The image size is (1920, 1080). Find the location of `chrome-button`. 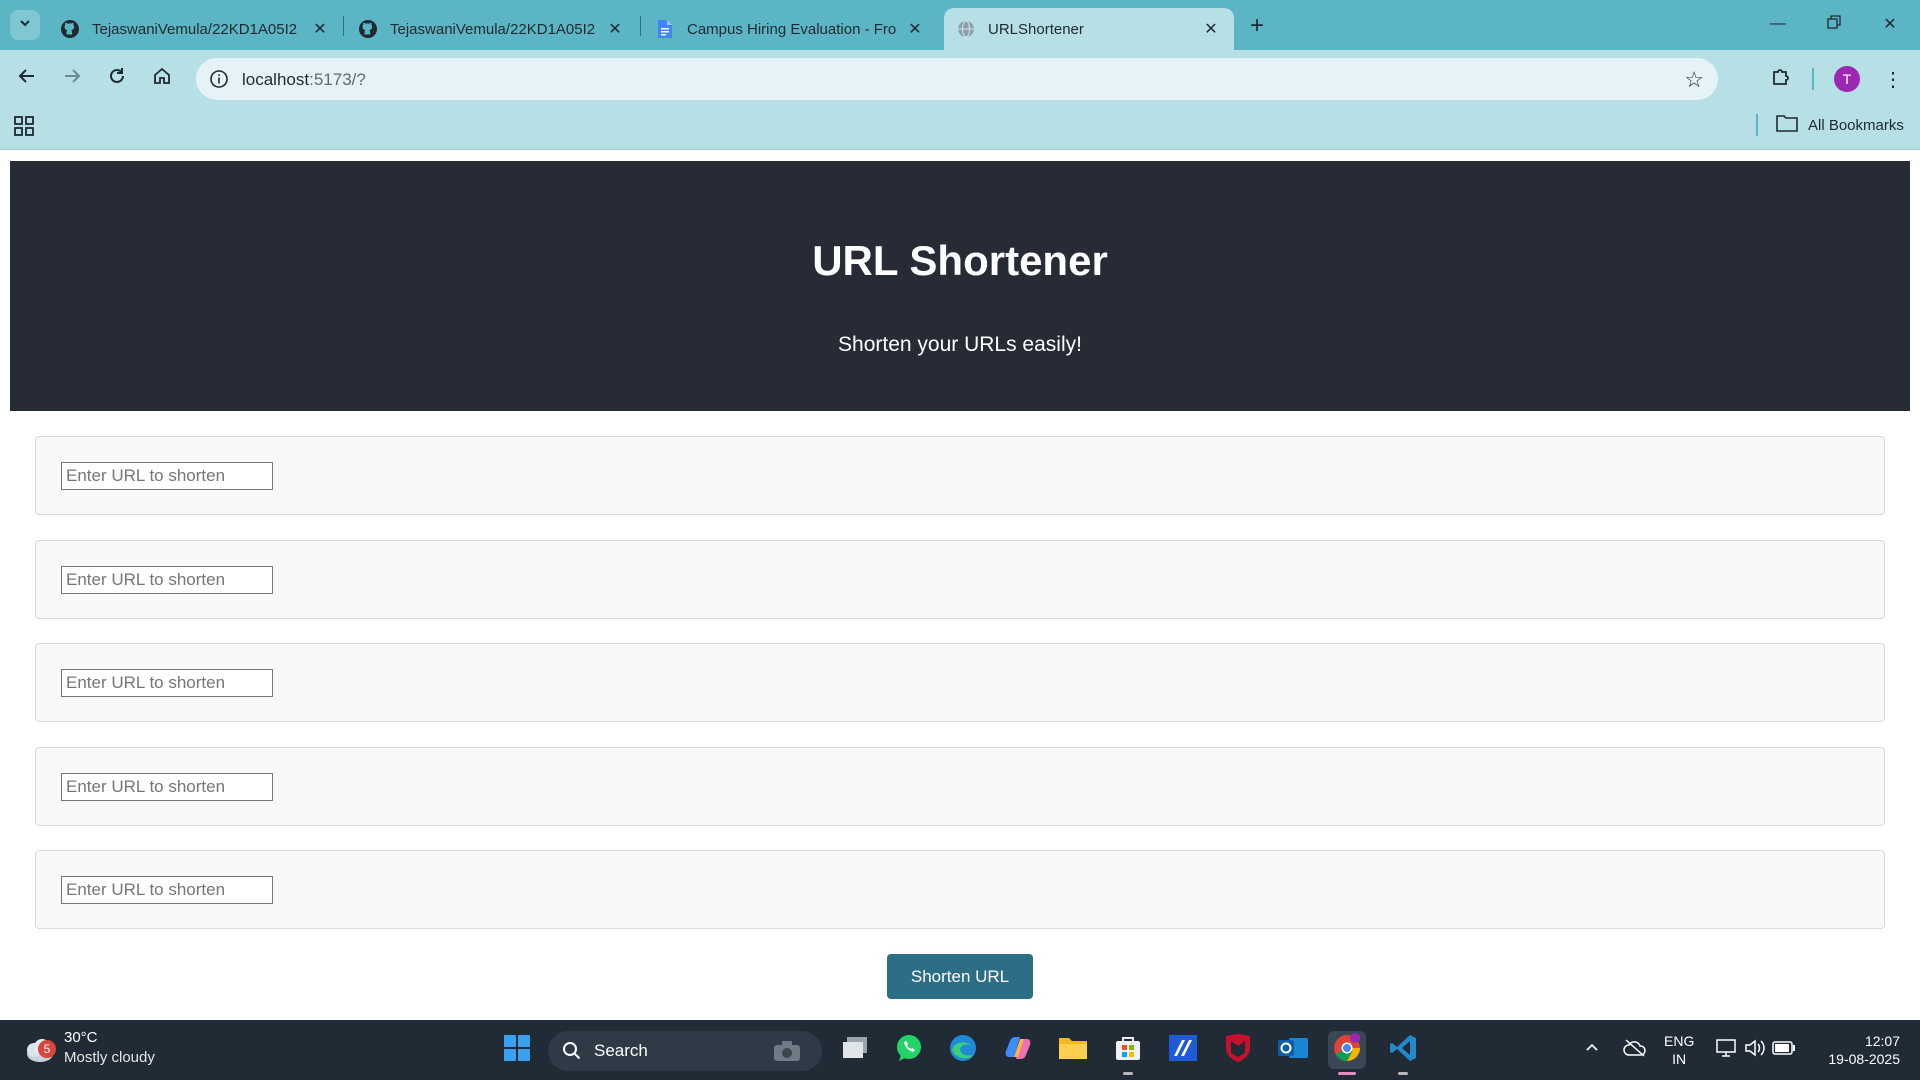

chrome-button is located at coordinates (1347, 1050).